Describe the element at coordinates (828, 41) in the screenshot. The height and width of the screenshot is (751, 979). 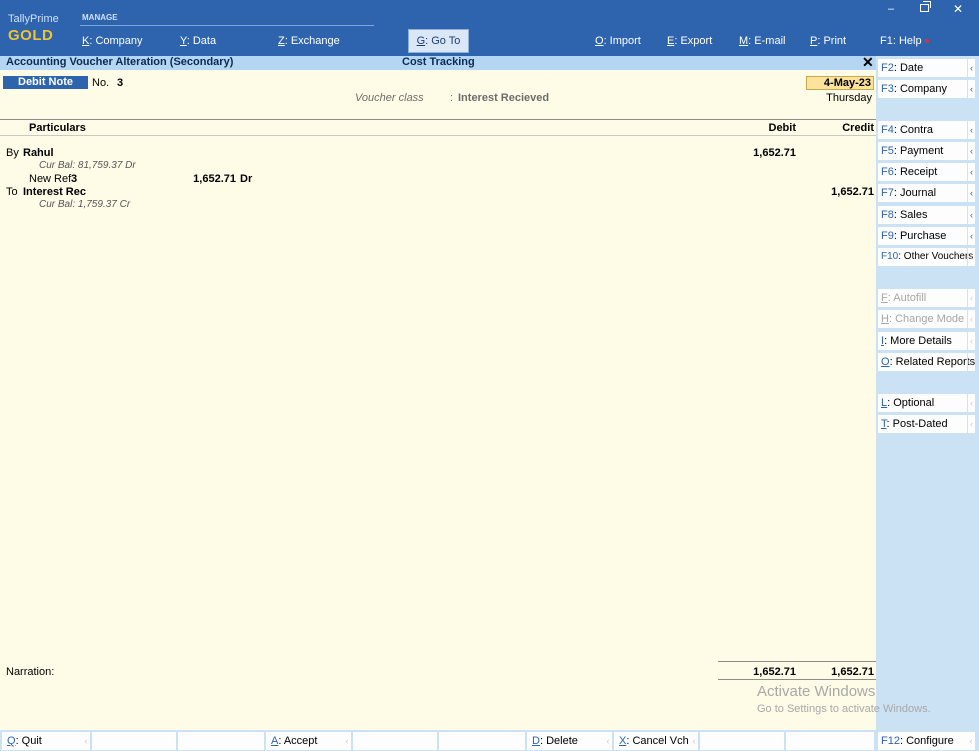
I see `menu-print: P: Print` at that location.